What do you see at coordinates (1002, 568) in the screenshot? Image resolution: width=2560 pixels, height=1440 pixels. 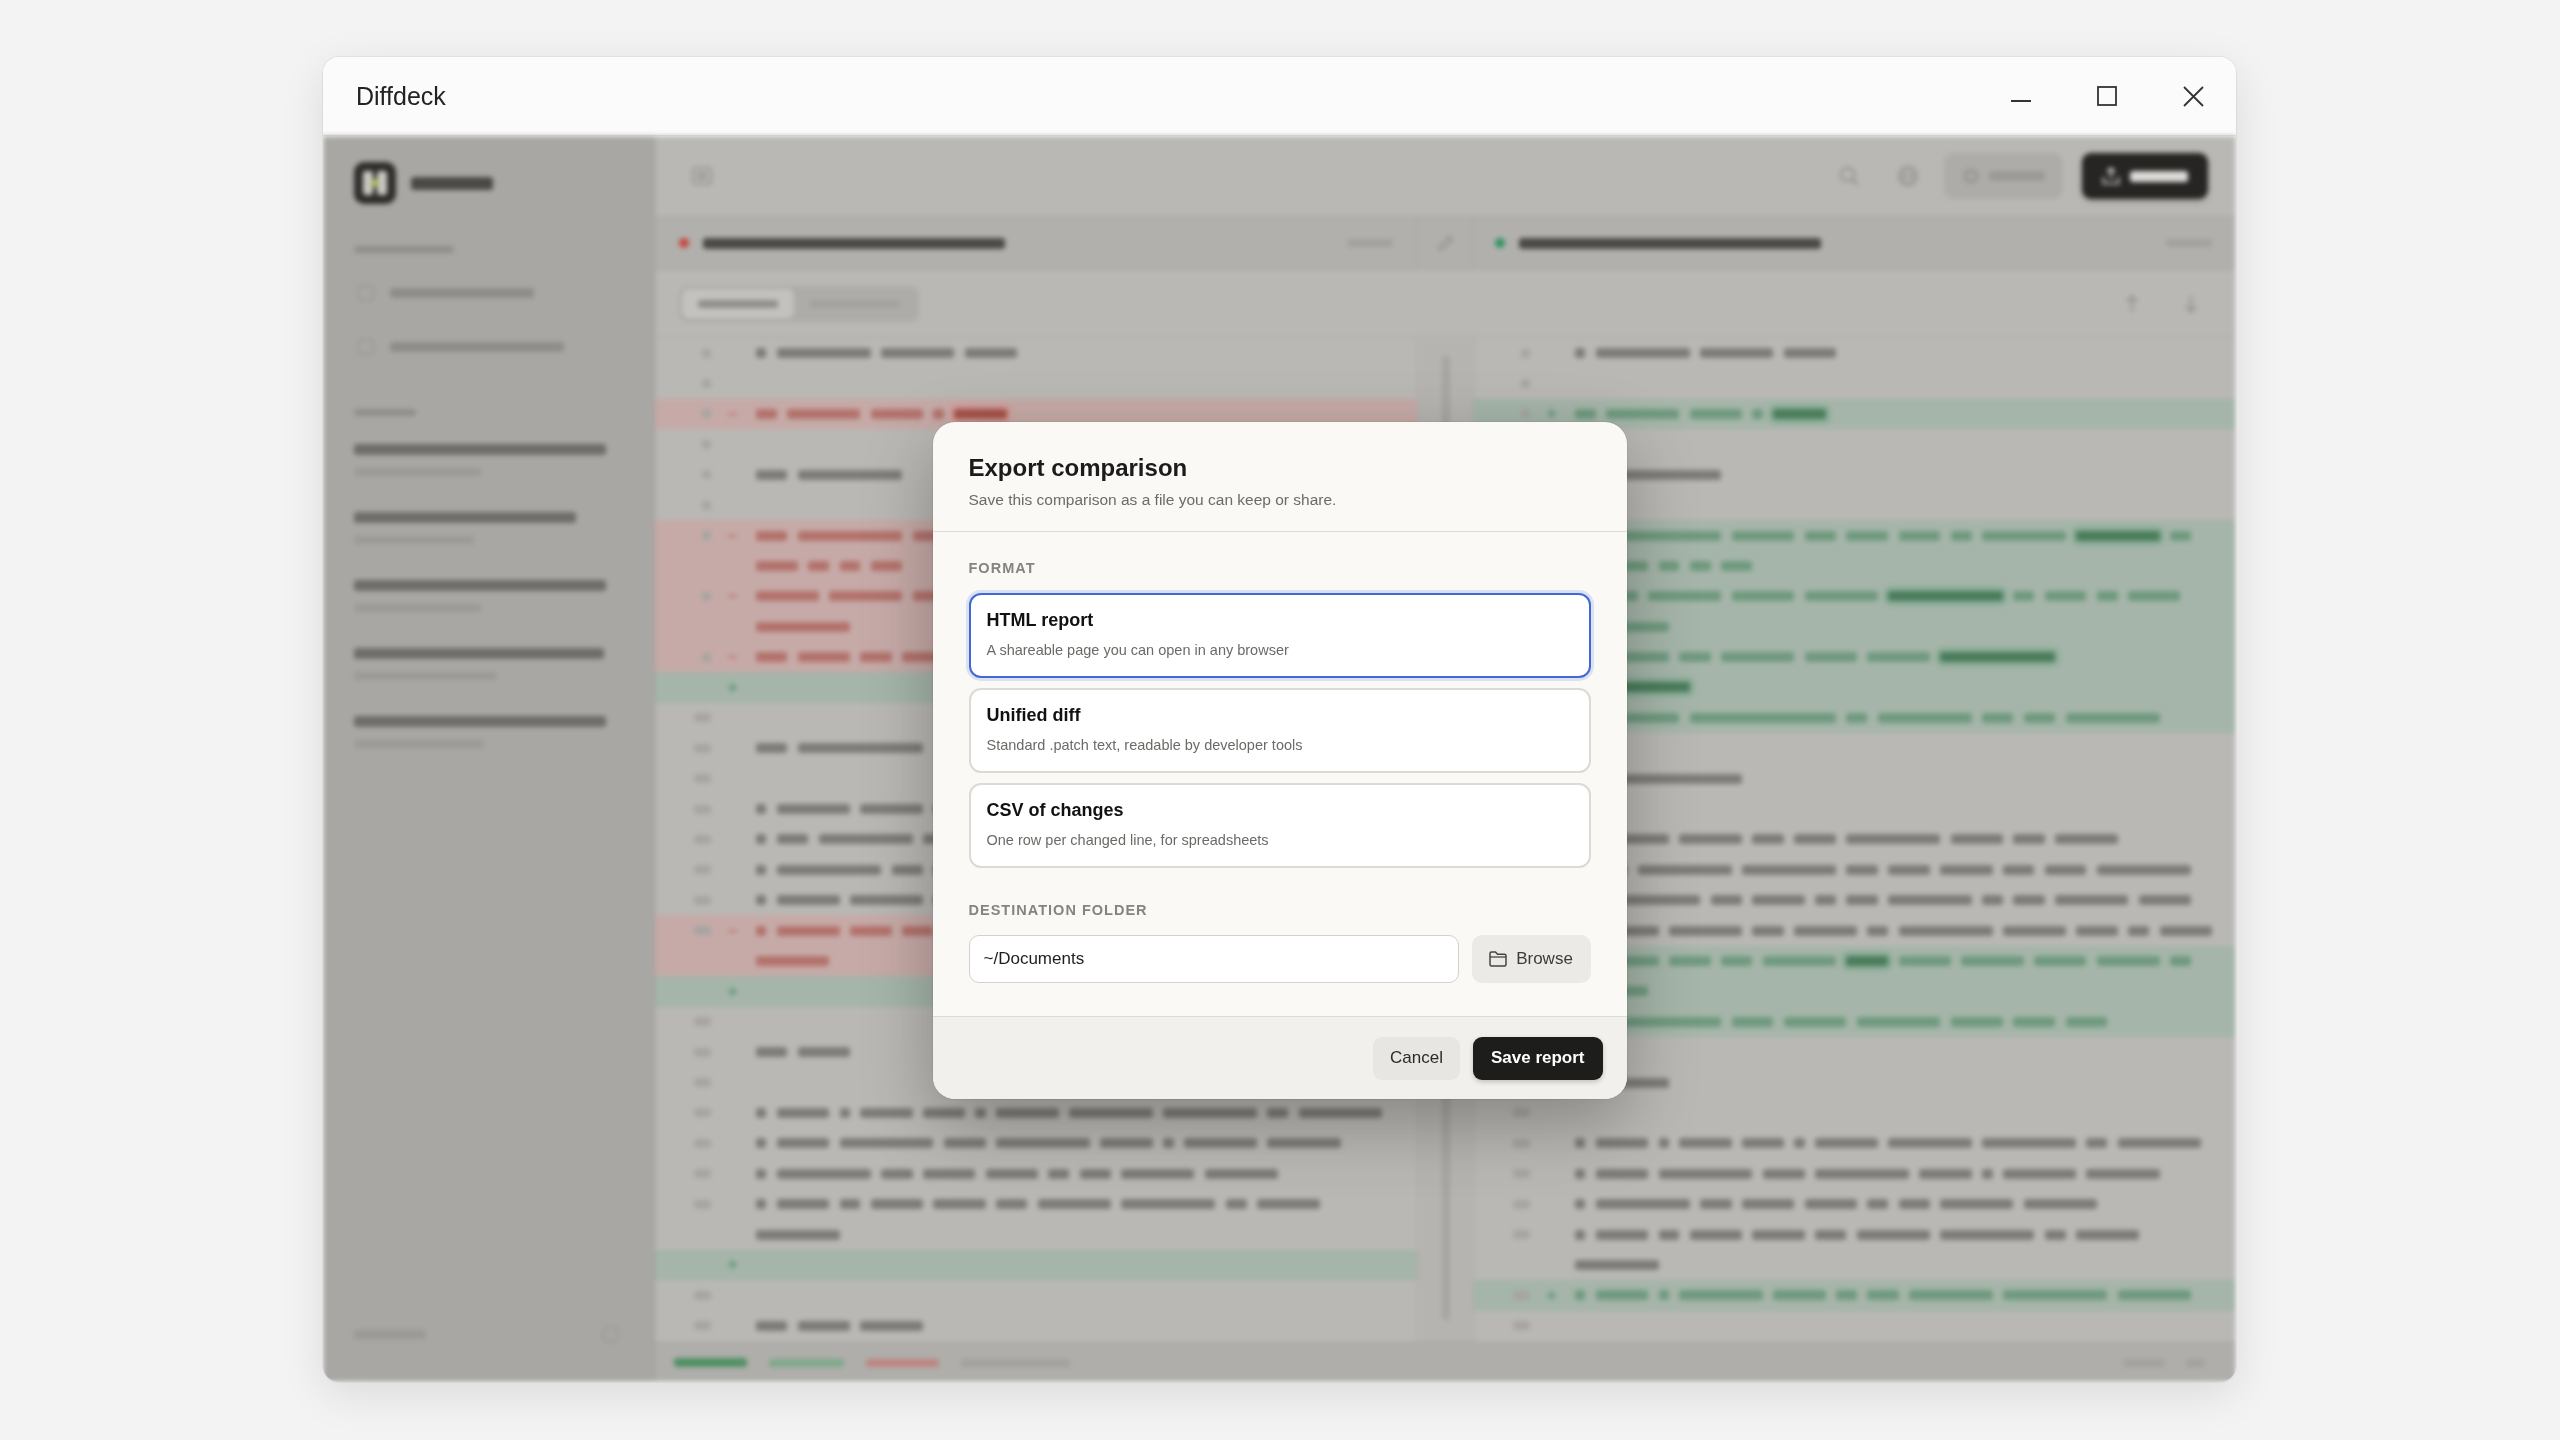 I see `section-label: FORMAT` at bounding box center [1002, 568].